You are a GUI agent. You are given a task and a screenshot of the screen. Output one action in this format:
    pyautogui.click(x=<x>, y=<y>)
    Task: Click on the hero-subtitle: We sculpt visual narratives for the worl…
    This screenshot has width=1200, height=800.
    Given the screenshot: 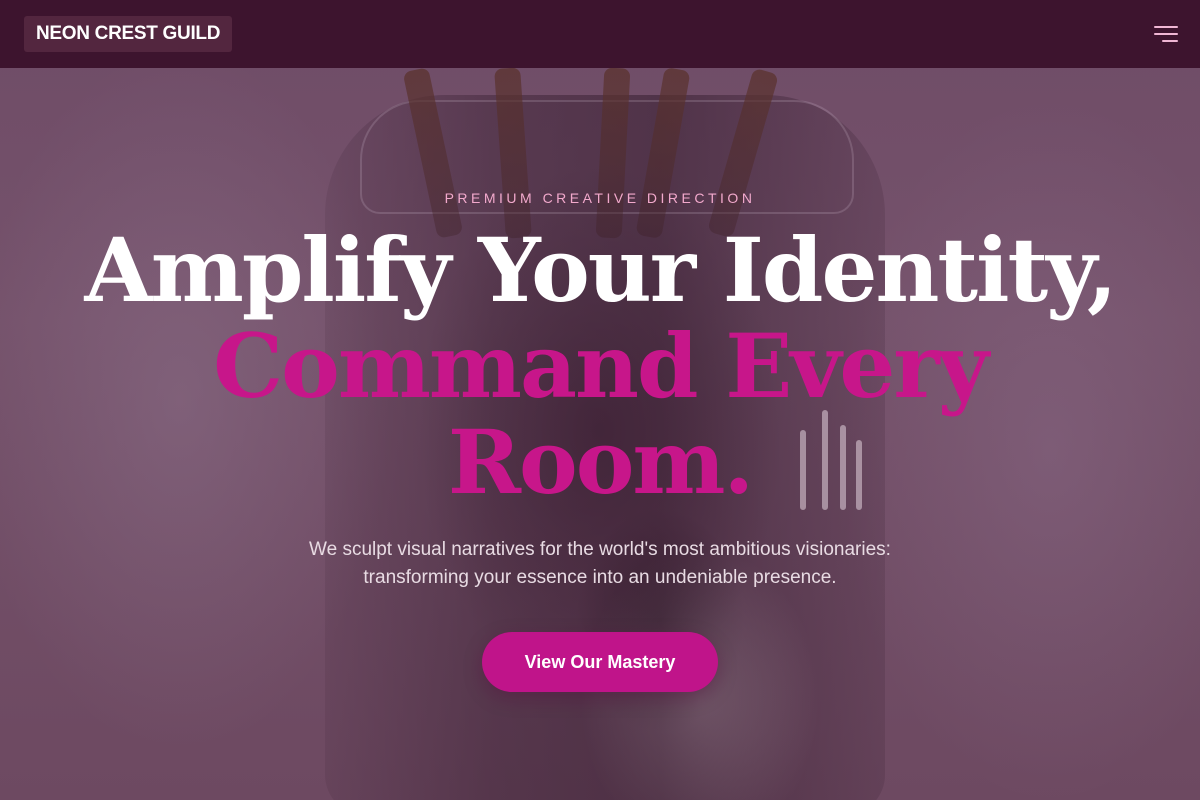 What is the action you would take?
    pyautogui.click(x=600, y=564)
    